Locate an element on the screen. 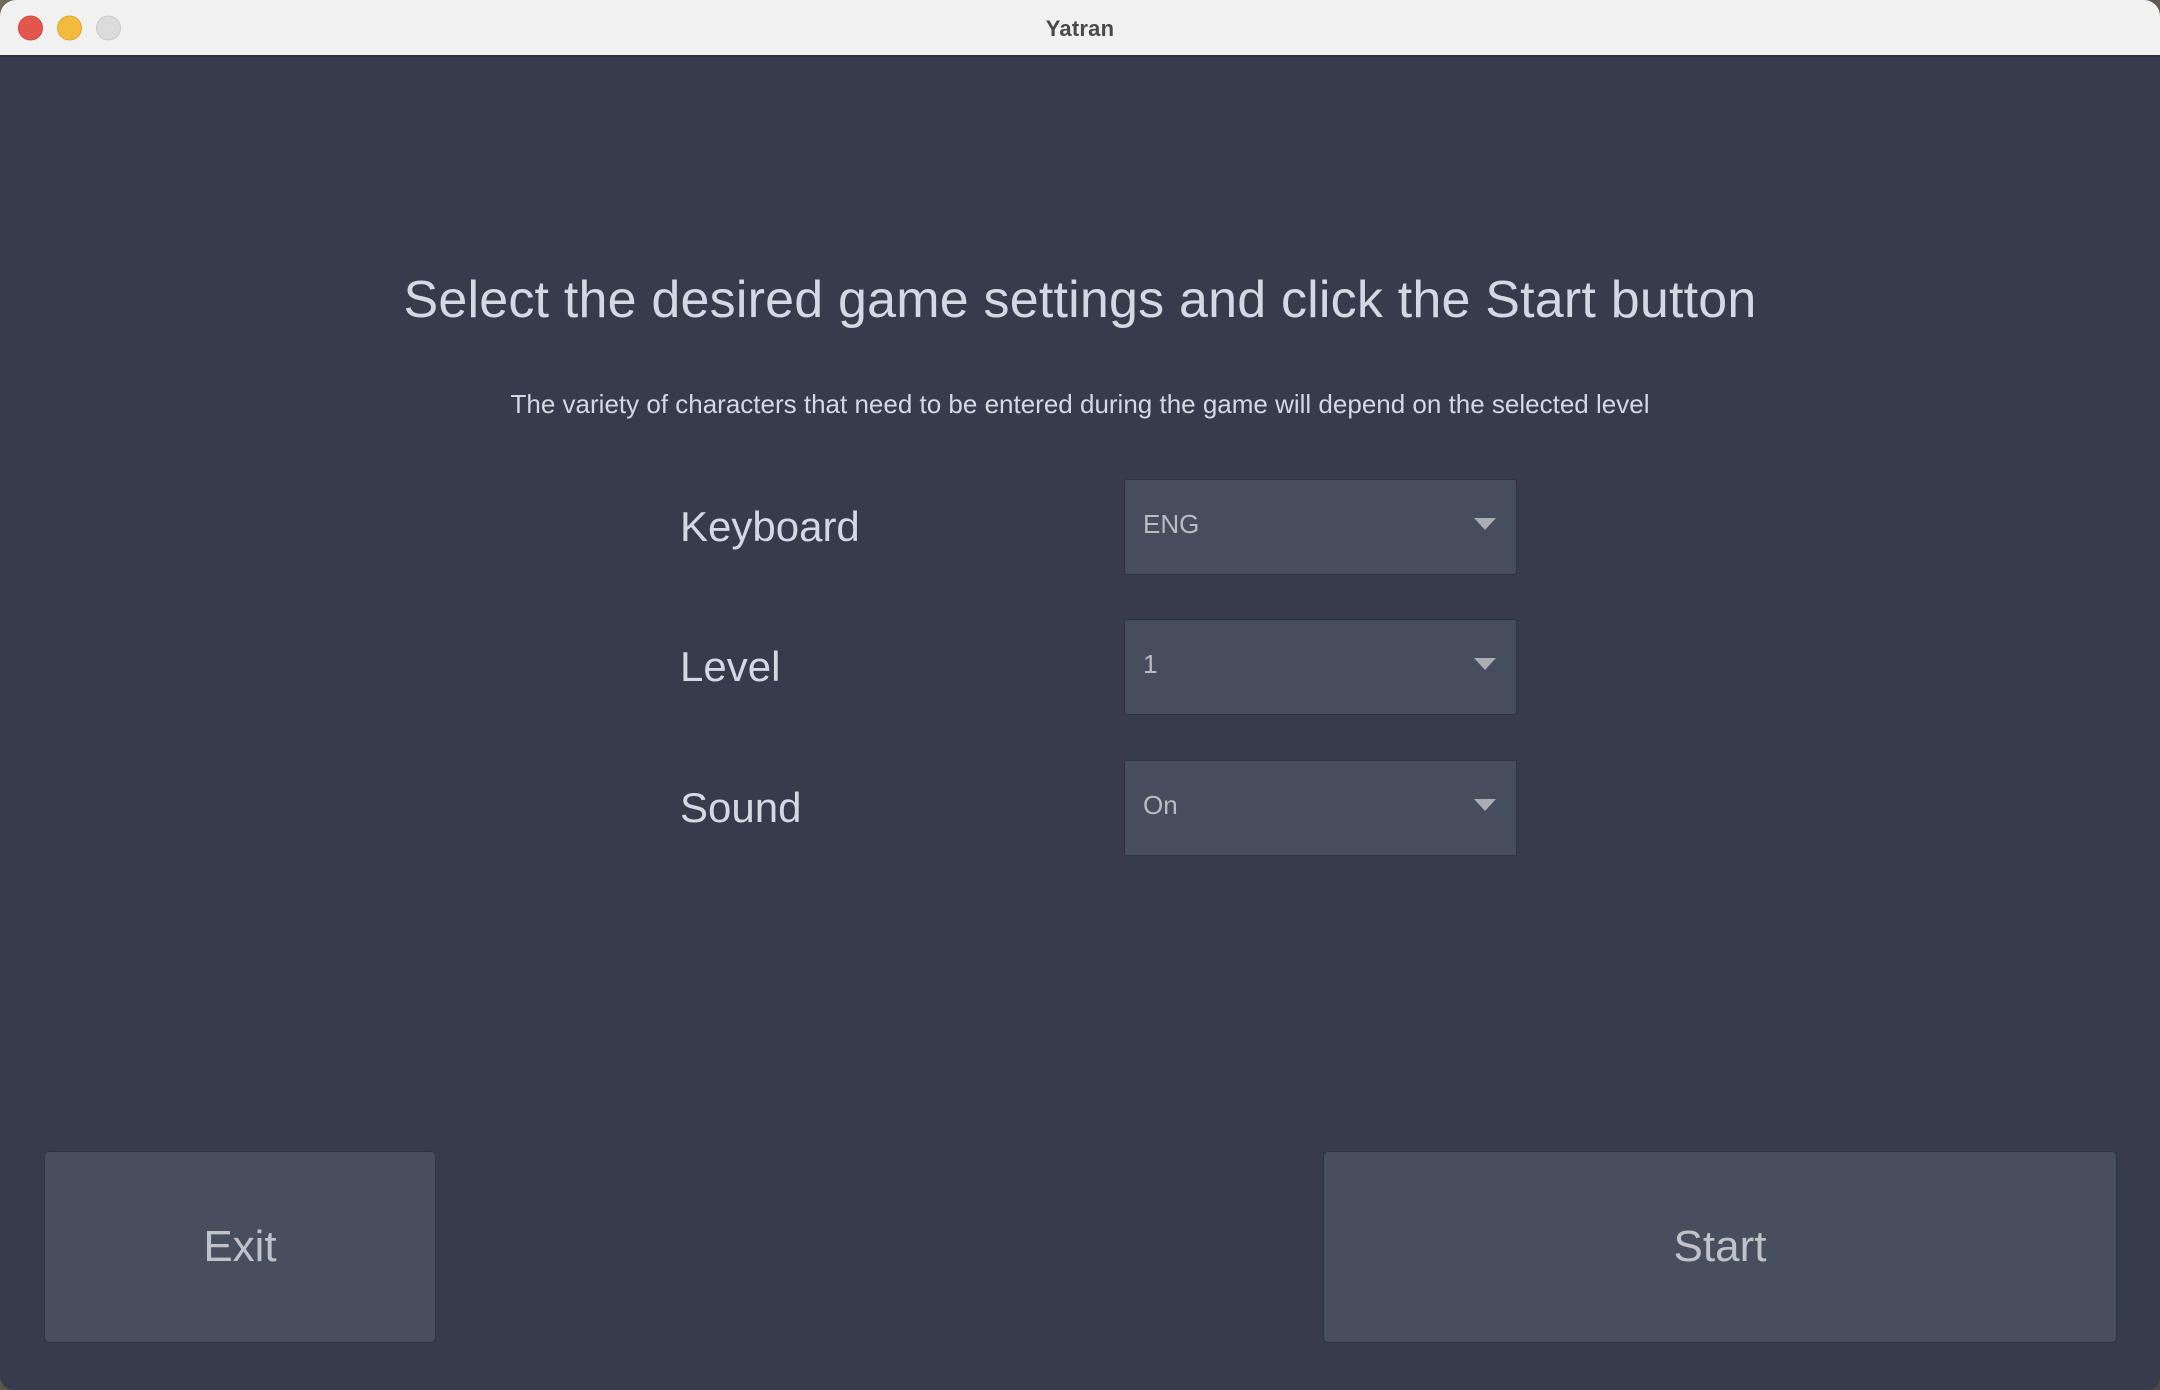  title-bar: Yatran is located at coordinates (1080, 28).